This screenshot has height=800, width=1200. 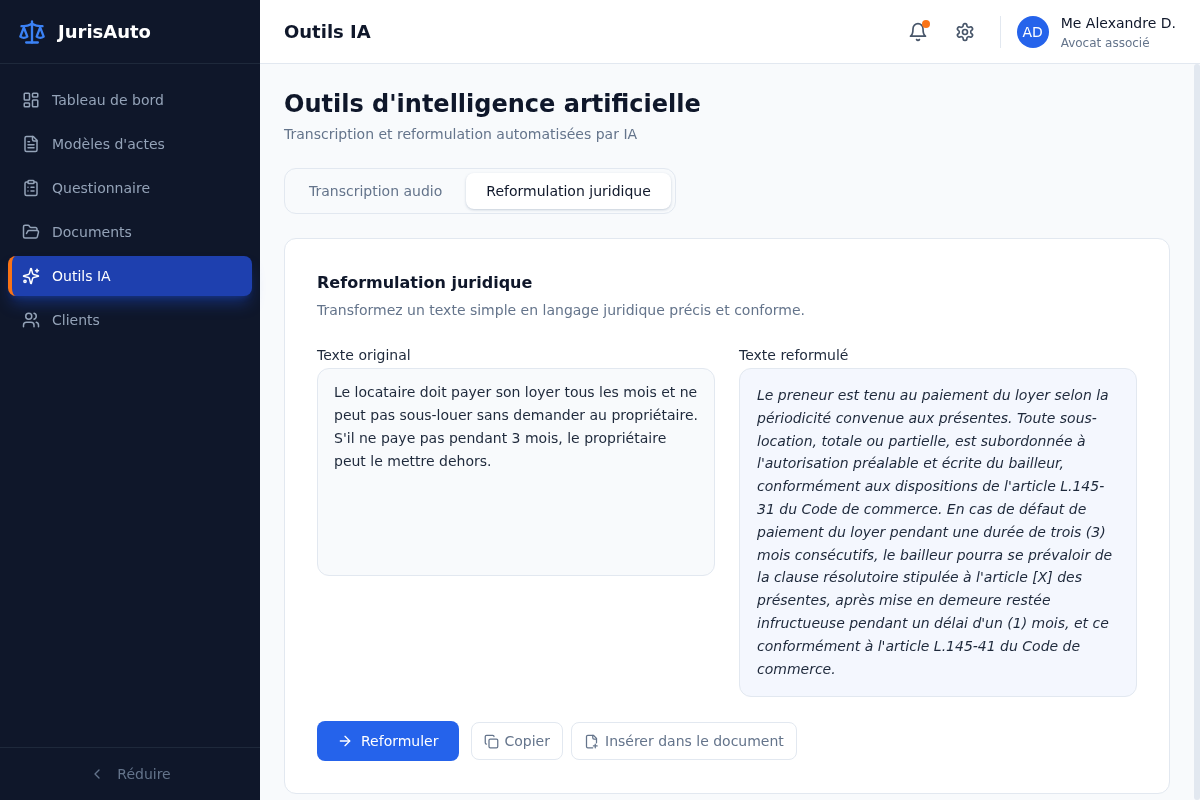 What do you see at coordinates (684, 741) in the screenshot?
I see `action-button: Insérer dans le document` at bounding box center [684, 741].